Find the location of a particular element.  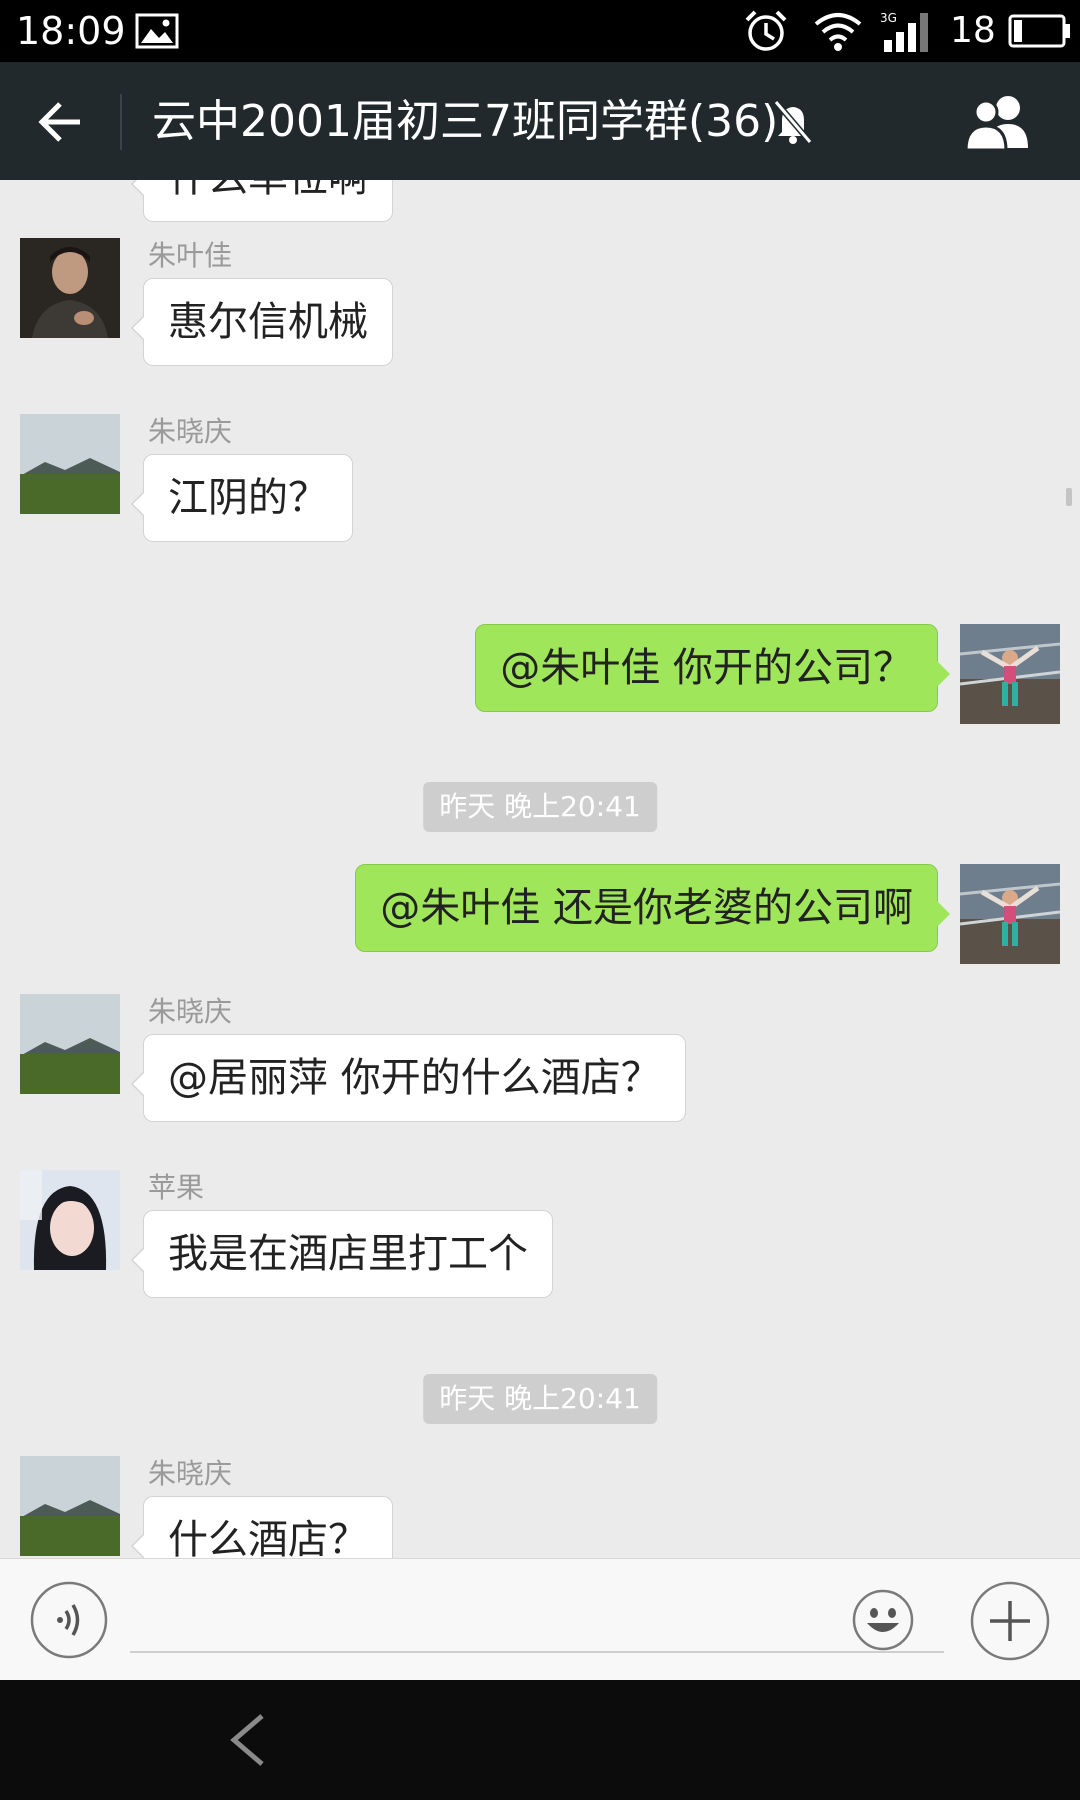

battery-icon is located at coordinates (1039, 31).